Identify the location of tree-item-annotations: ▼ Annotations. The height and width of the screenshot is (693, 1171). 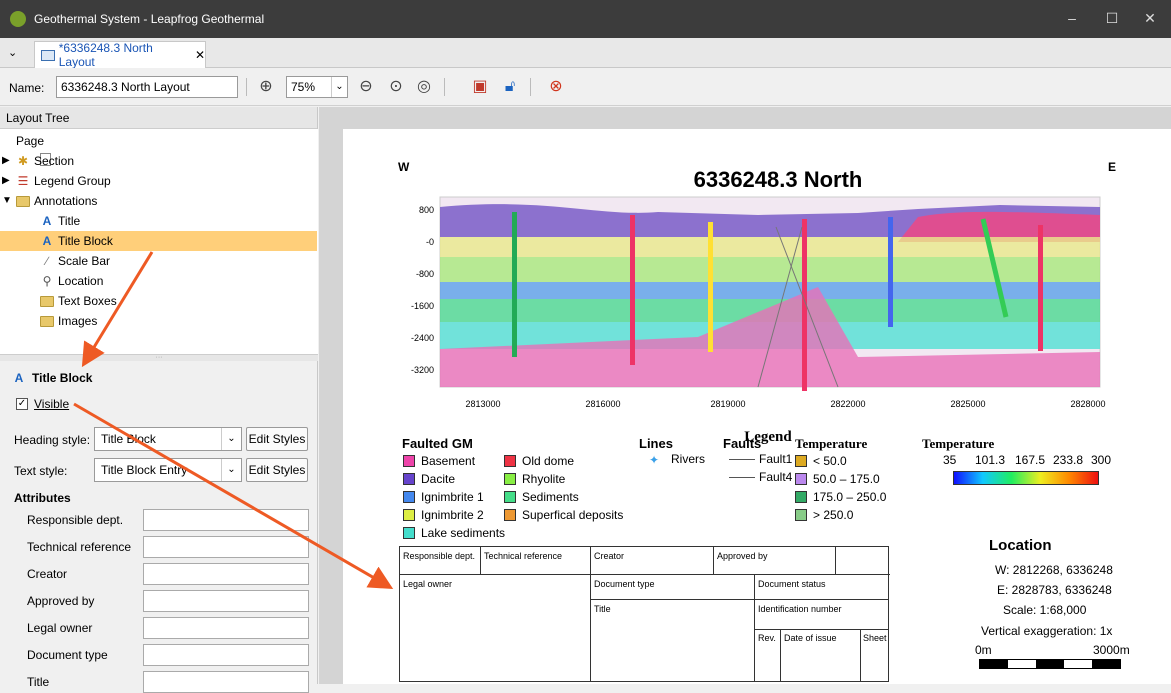
(152, 201).